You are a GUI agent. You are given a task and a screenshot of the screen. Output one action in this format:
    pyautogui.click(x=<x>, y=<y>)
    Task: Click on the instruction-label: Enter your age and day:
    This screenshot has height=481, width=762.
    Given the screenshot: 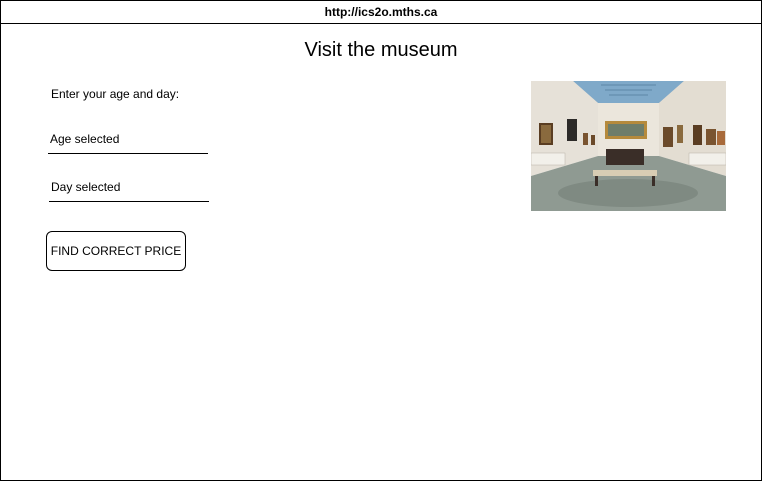 What is the action you would take?
    pyautogui.click(x=115, y=94)
    